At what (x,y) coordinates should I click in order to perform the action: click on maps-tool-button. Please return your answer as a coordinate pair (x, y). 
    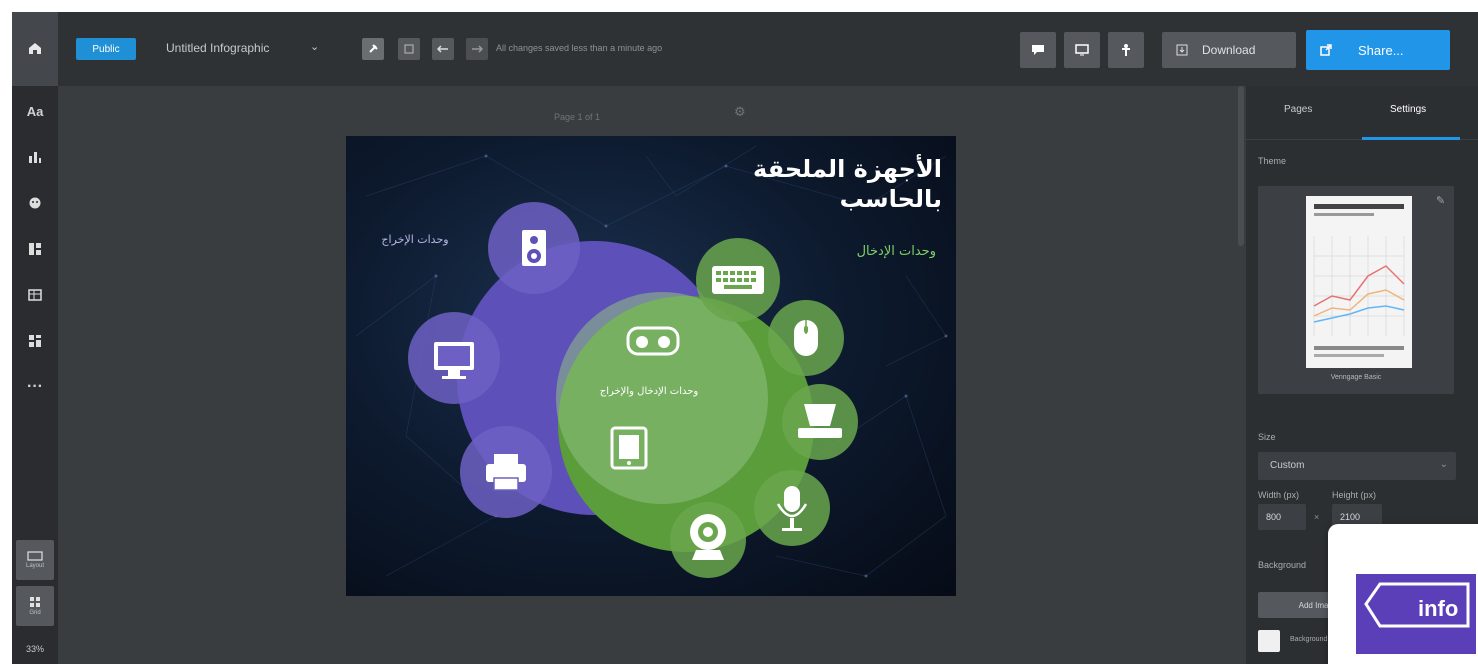
    Looking at the image, I should click on (35, 295).